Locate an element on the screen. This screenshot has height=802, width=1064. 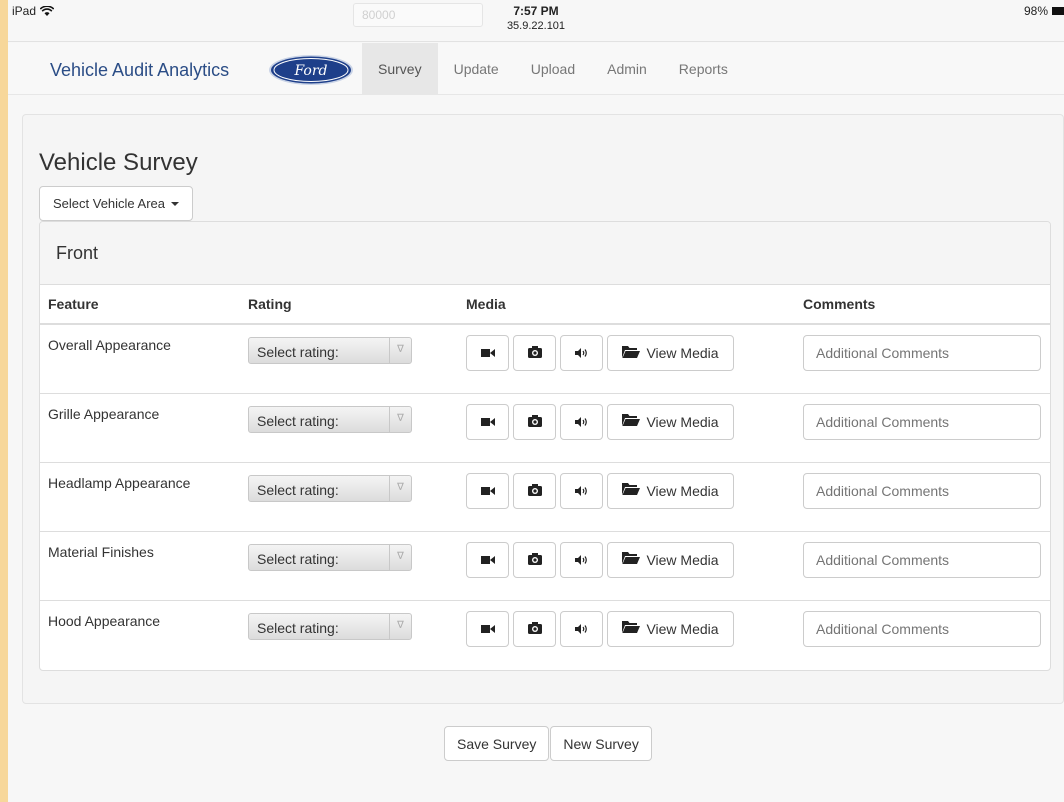
battery-icon is located at coordinates (1058, 11).